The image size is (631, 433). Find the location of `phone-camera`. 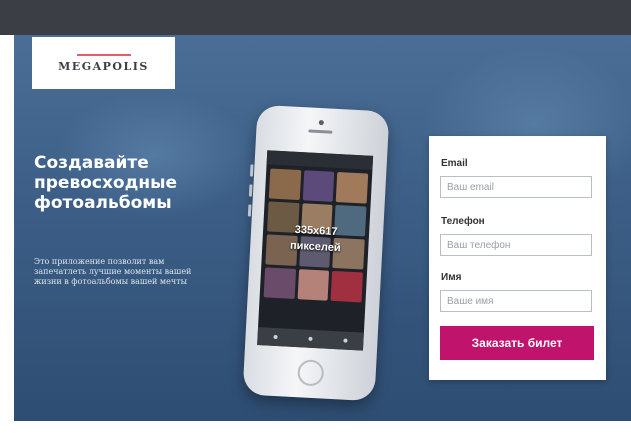

phone-camera is located at coordinates (321, 122).